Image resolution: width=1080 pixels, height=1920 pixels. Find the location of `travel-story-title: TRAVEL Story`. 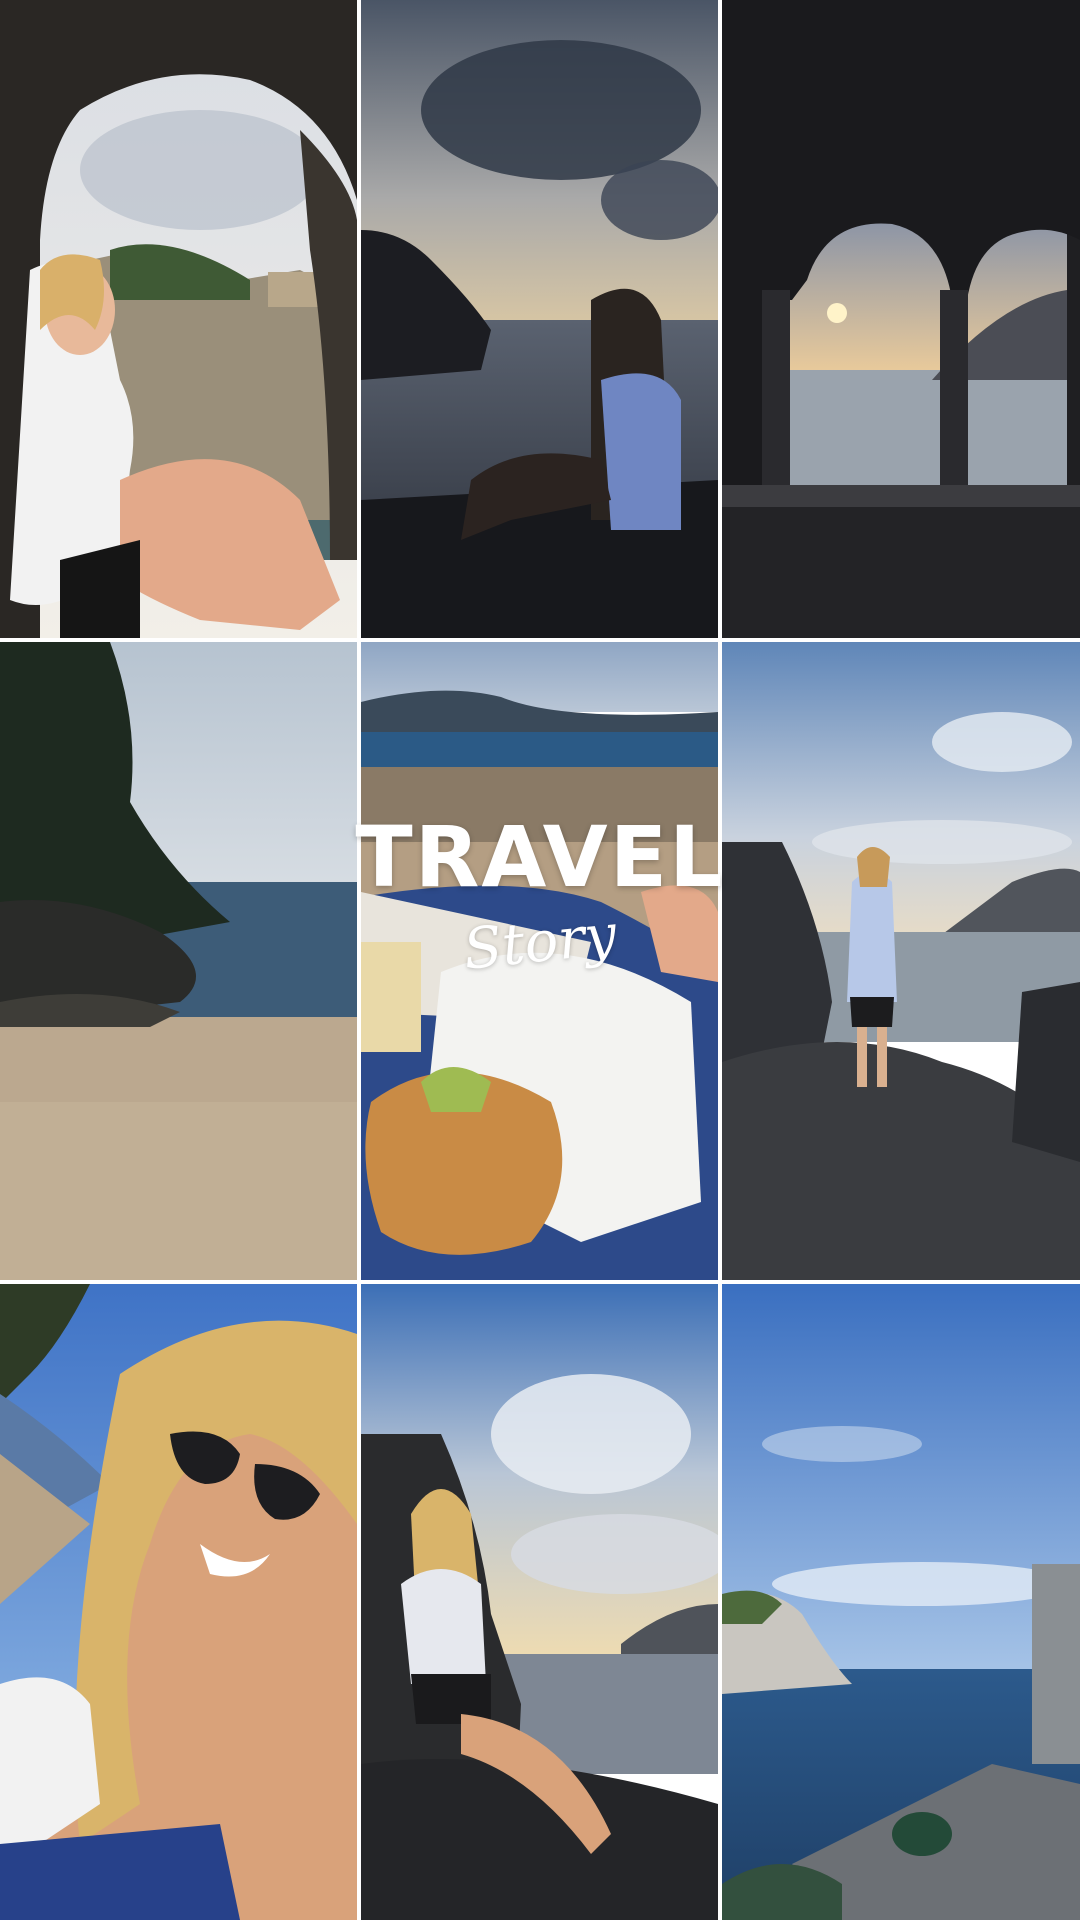

travel-story-title: TRAVEL Story is located at coordinates (540, 922).